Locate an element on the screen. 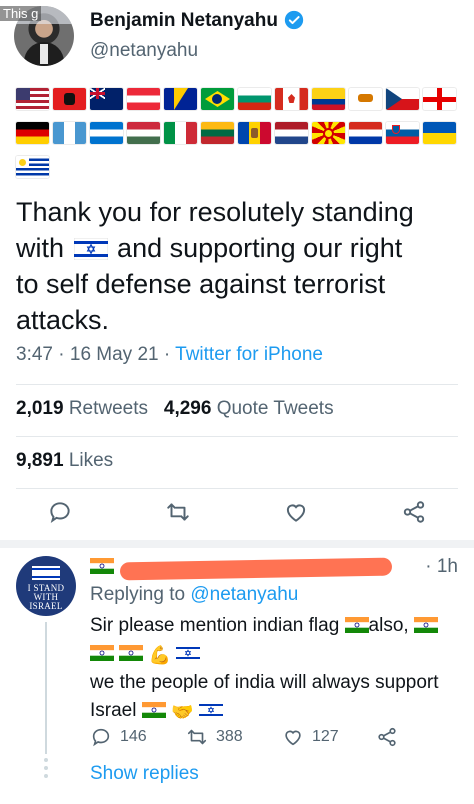  overlay-text: This g is located at coordinates (21, 13).